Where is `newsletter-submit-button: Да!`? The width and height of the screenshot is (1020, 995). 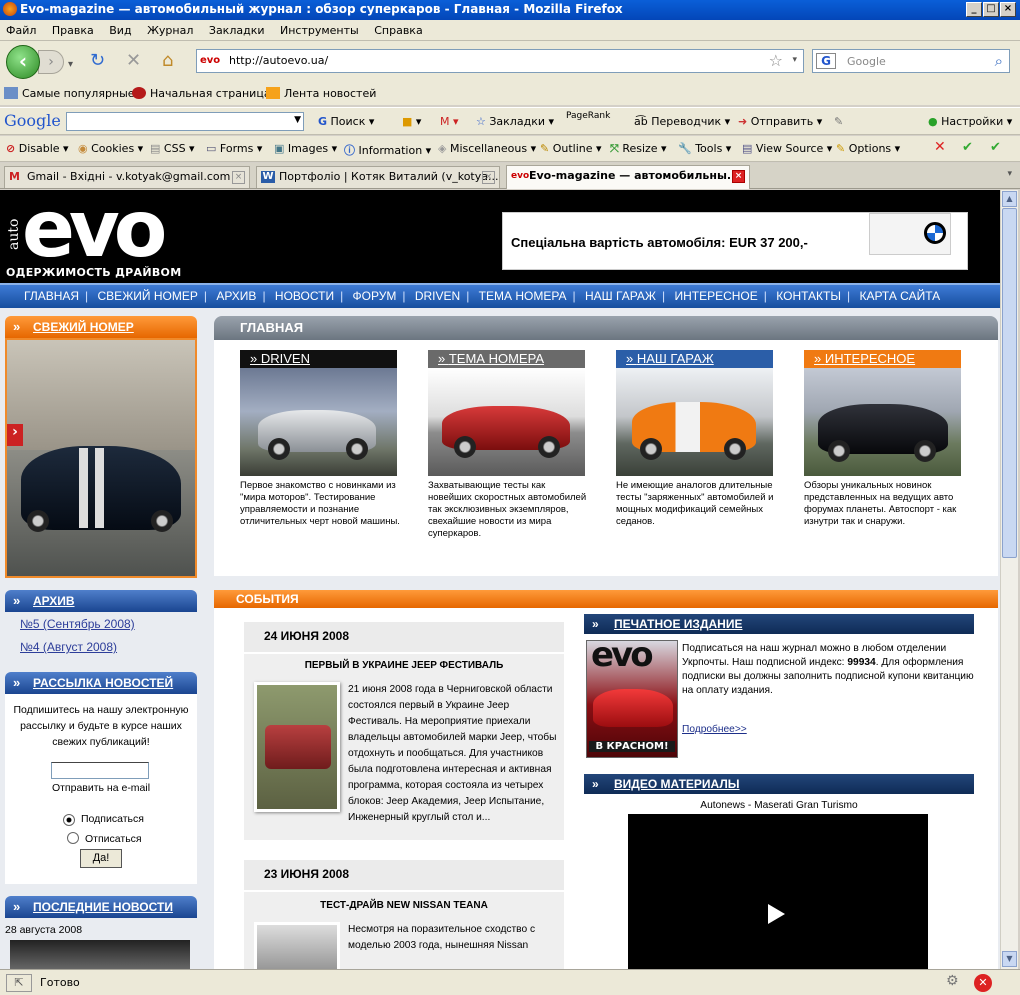
newsletter-submit-button: Да! is located at coordinates (101, 858).